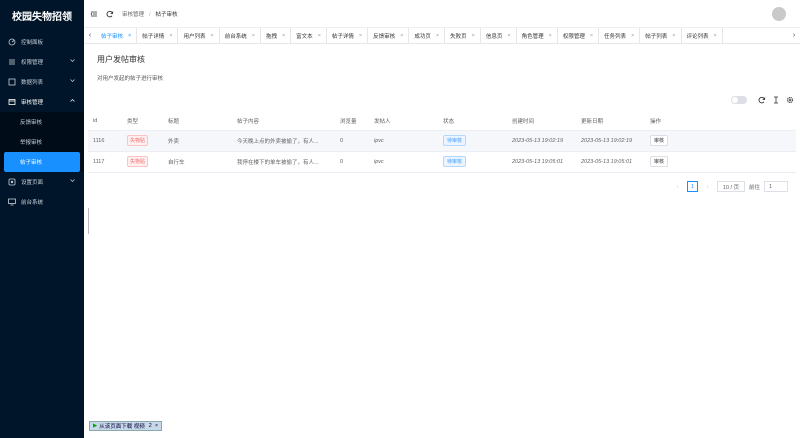  I want to click on breadcrumb-parent: 审核管理, so click(133, 15).